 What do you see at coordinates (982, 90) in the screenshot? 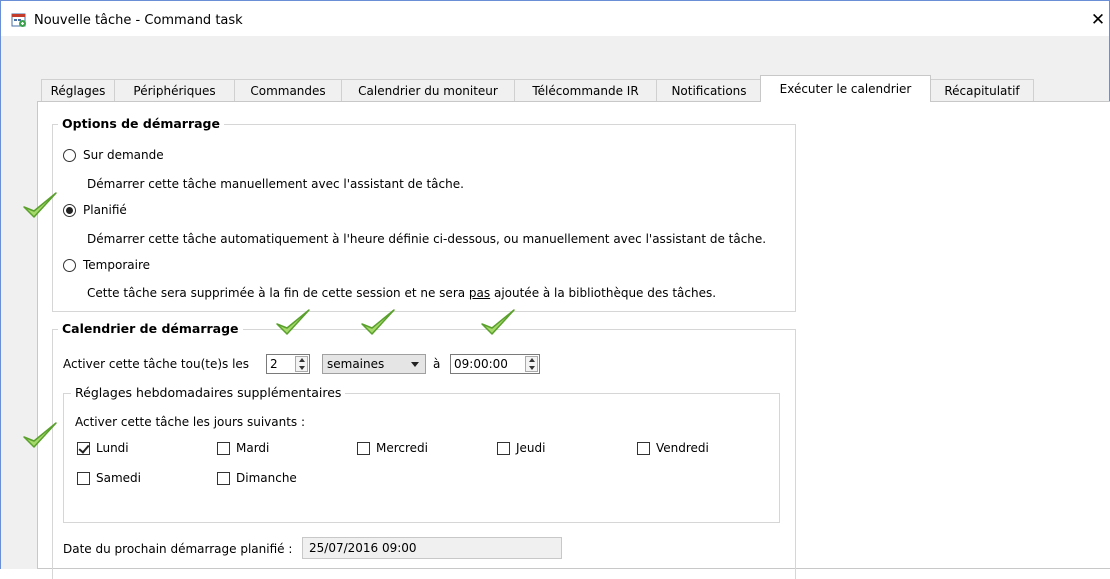
I see `tab-recapitulatif: Récapitulatif` at bounding box center [982, 90].